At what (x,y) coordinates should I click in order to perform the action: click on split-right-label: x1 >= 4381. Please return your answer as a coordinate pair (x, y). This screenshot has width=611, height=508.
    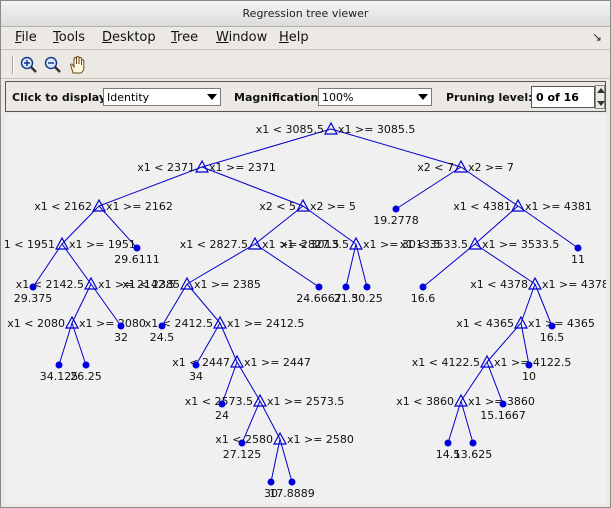
    Looking at the image, I should click on (558, 206).